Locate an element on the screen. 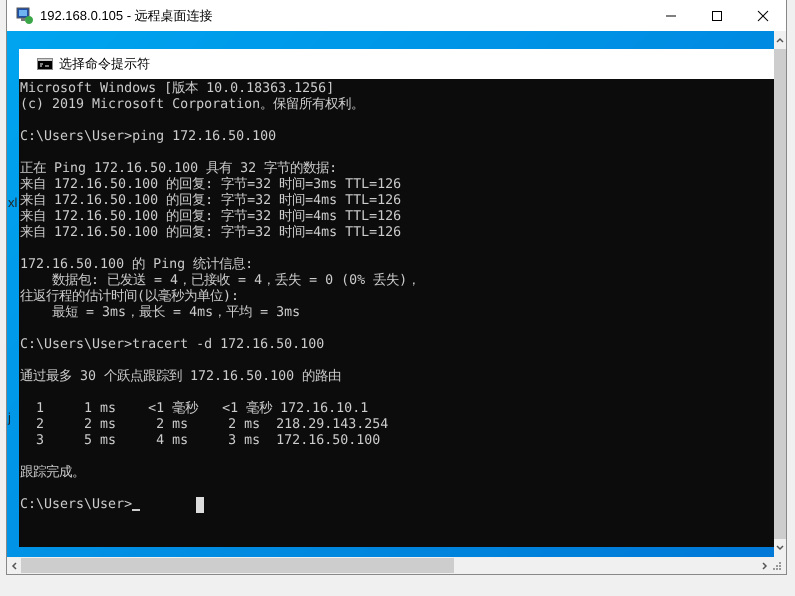 The image size is (795, 596). block-cursor-icon is located at coordinates (200, 505).